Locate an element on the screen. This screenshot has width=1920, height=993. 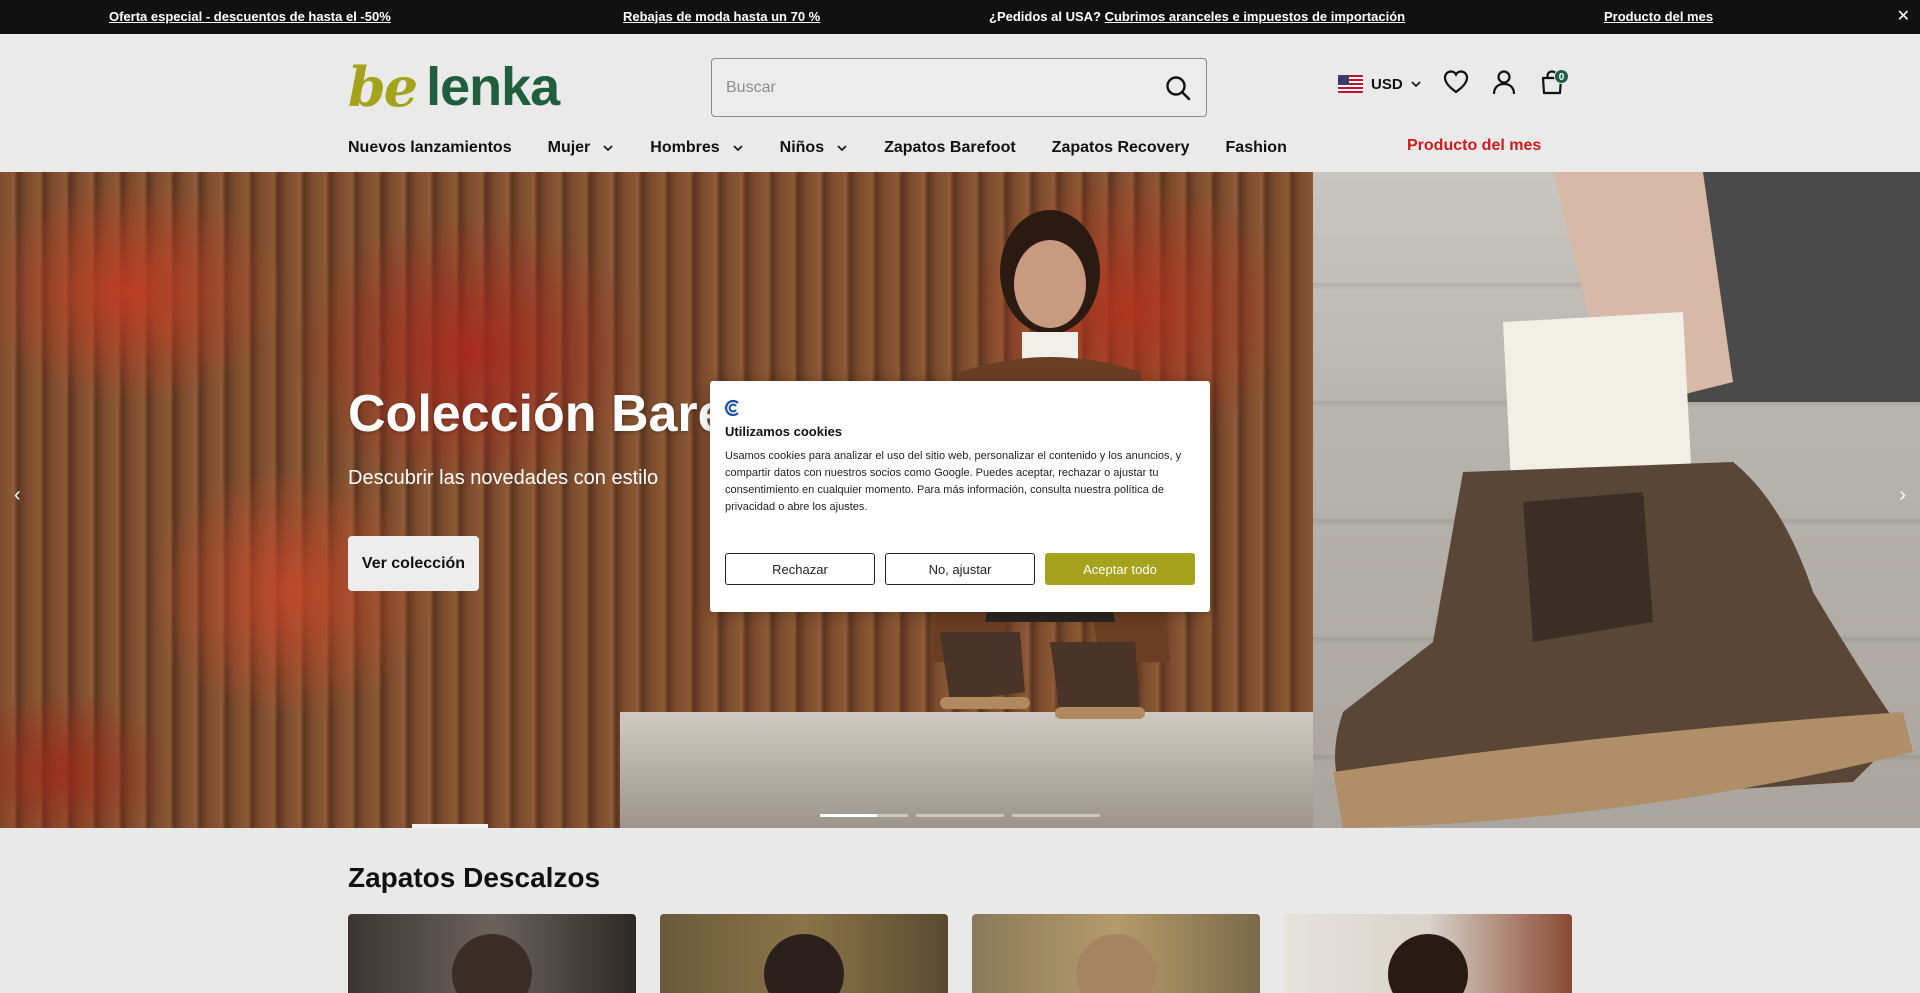
currency-selector: USD is located at coordinates (1380, 84).